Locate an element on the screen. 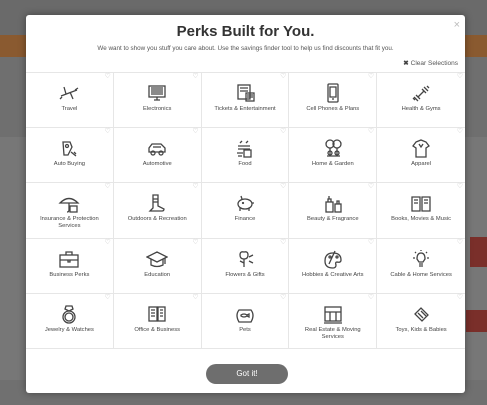  category-label: Business Perks is located at coordinates (69, 274).